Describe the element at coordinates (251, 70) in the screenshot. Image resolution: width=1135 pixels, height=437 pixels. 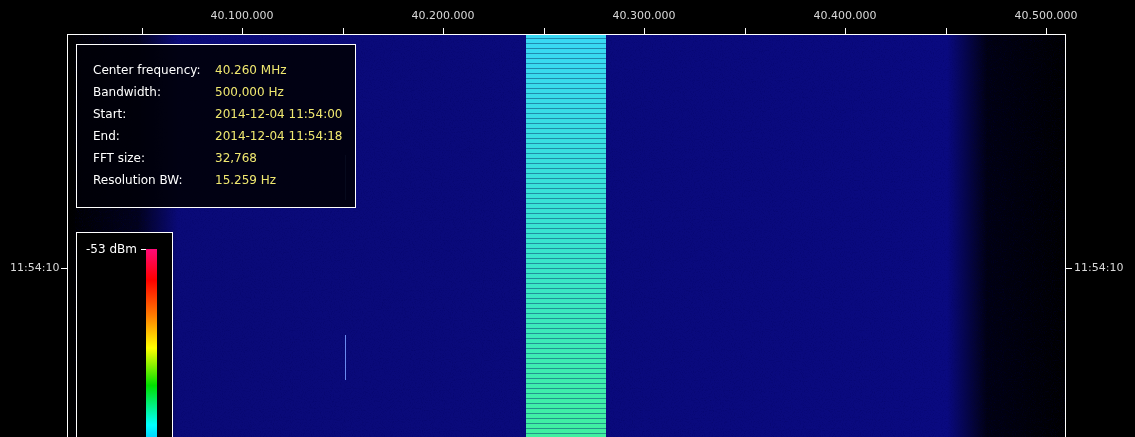
I see `info-value: 40.260 MHz` at that location.